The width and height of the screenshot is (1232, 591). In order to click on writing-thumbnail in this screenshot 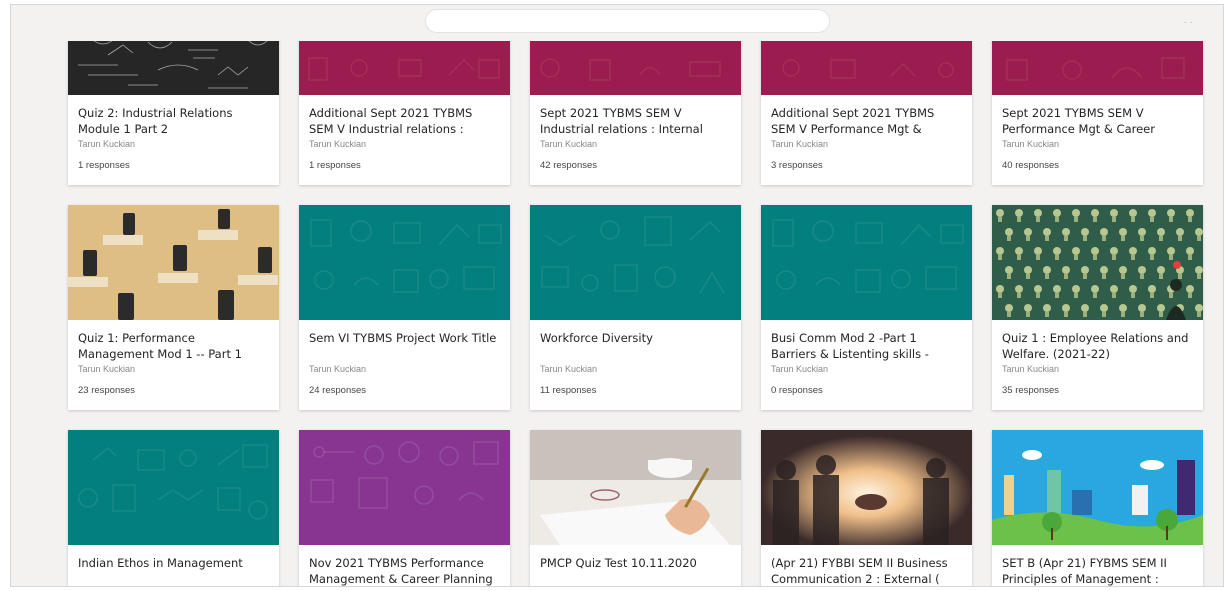, I will do `click(635, 487)`.